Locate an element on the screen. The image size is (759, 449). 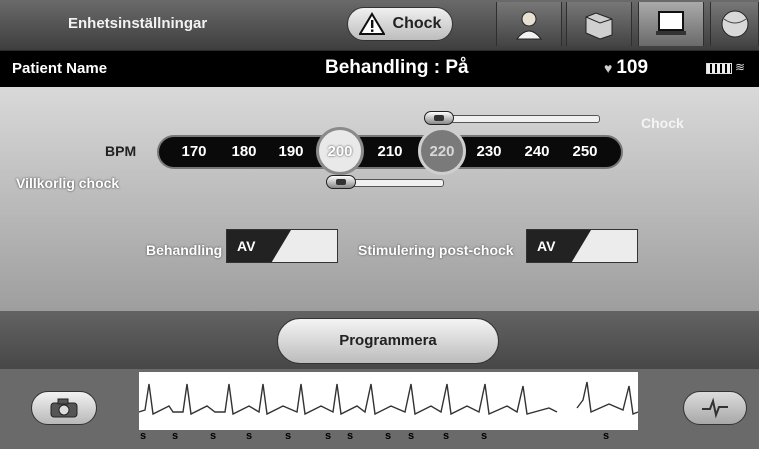
shock-zone-track is located at coordinates (525, 119).